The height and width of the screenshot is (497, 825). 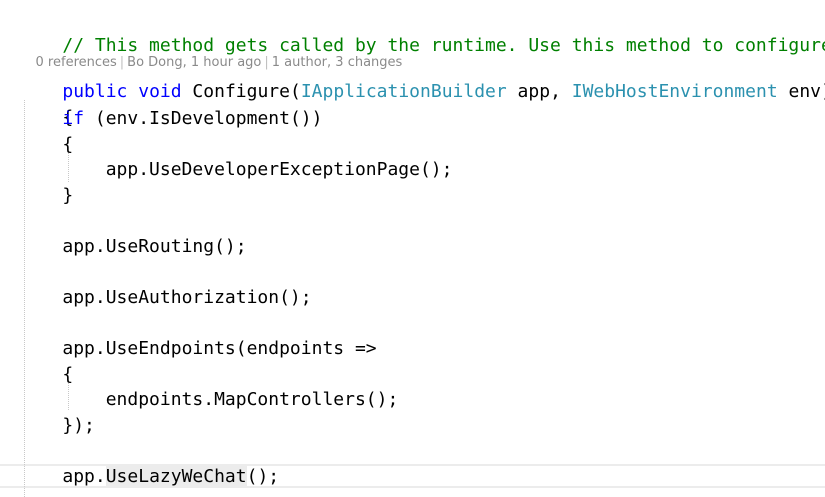 What do you see at coordinates (252, 399) in the screenshot?
I see `map-controllers-call: endpoints.MapControllers();` at bounding box center [252, 399].